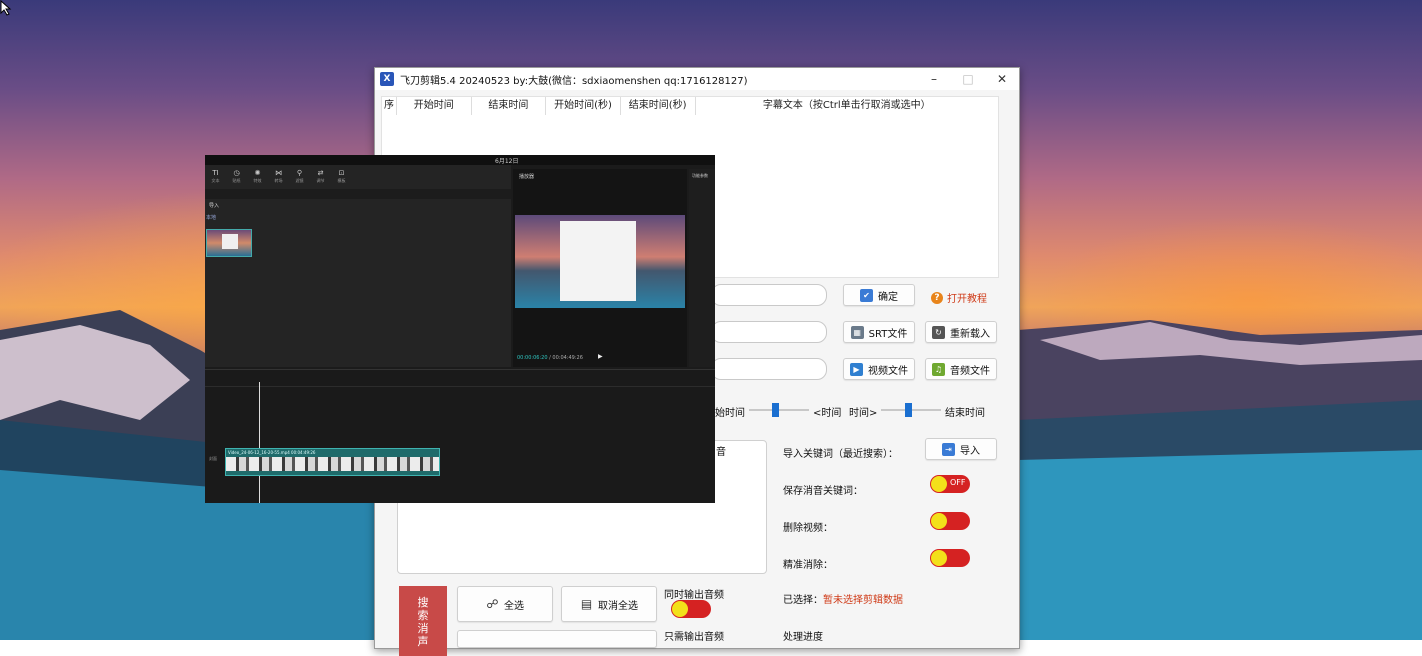  I want to click on tool-label: 文本, so click(215, 180).